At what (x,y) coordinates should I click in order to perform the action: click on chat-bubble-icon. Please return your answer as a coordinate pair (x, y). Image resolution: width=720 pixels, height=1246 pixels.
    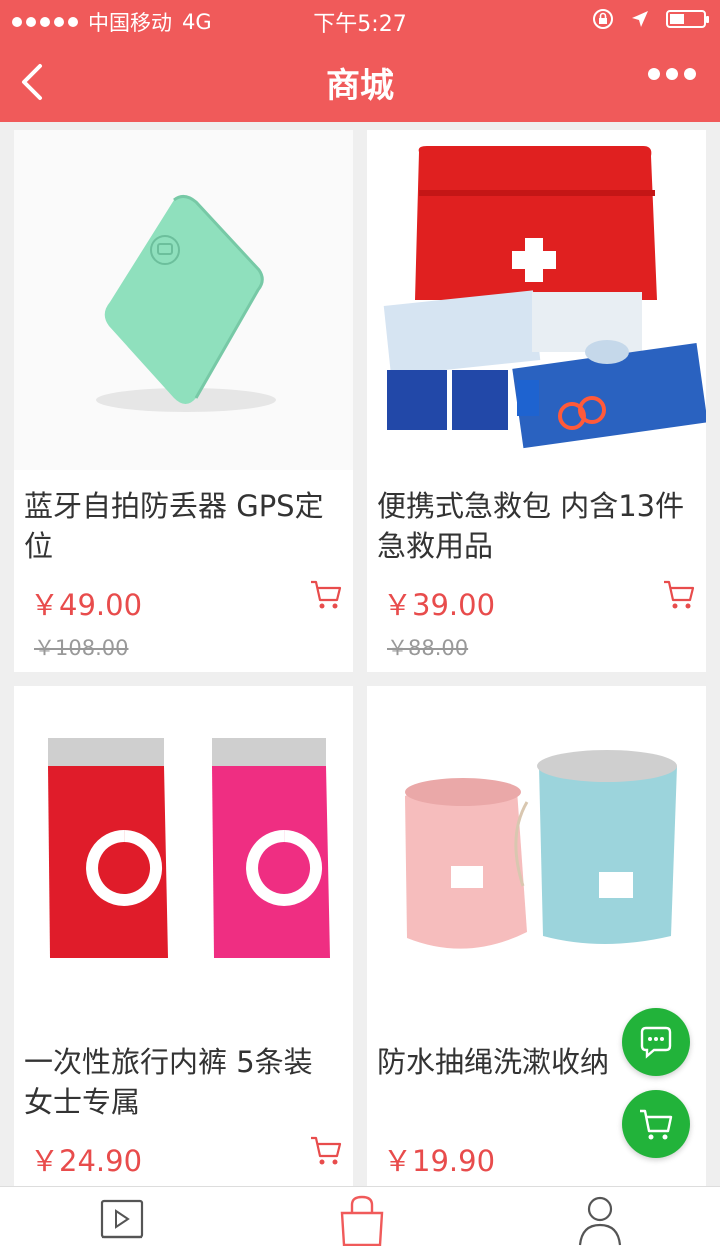
    Looking at the image, I should click on (656, 1042).